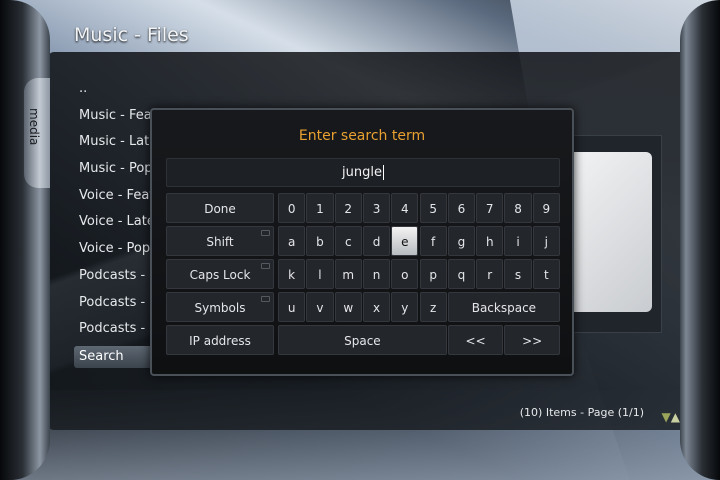 This screenshot has width=720, height=480. Describe the element at coordinates (503, 307) in the screenshot. I see `backspace-key: Backspace` at that location.